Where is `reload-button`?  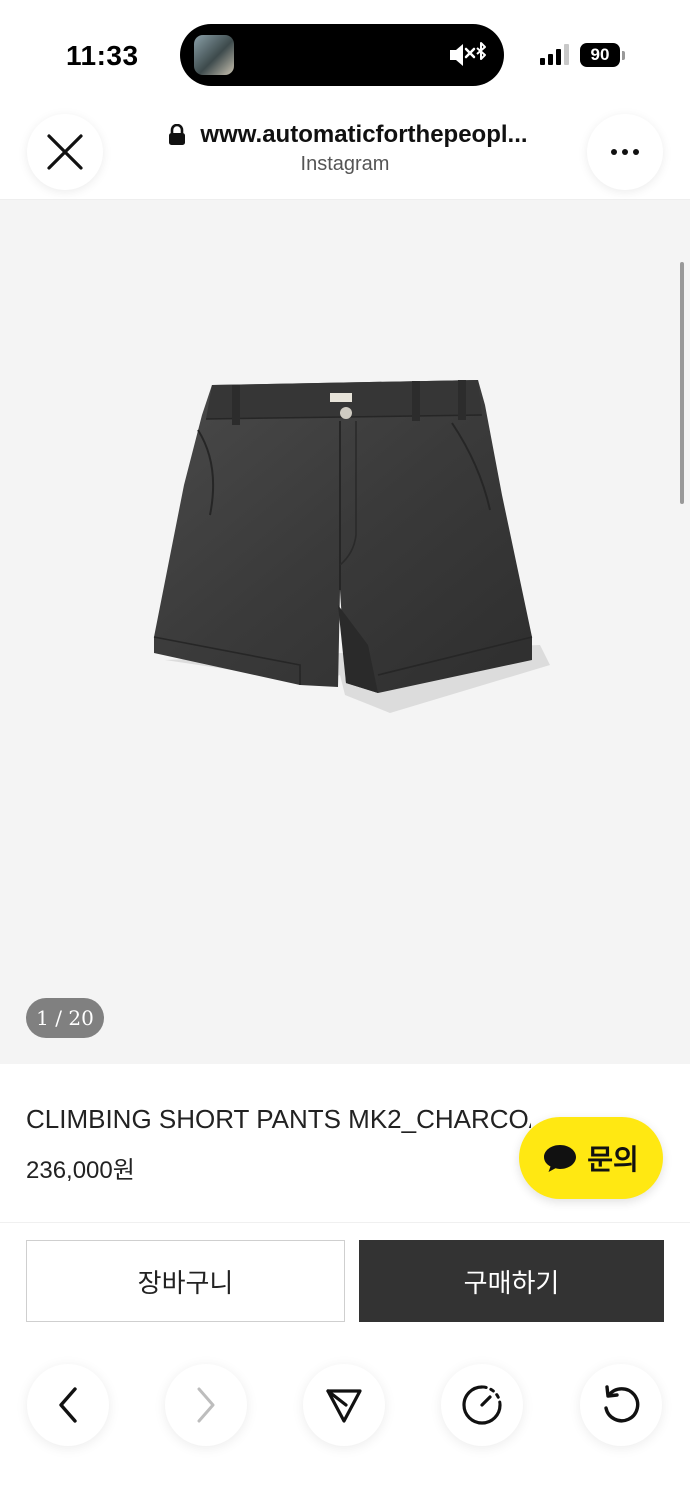 reload-button is located at coordinates (621, 1405).